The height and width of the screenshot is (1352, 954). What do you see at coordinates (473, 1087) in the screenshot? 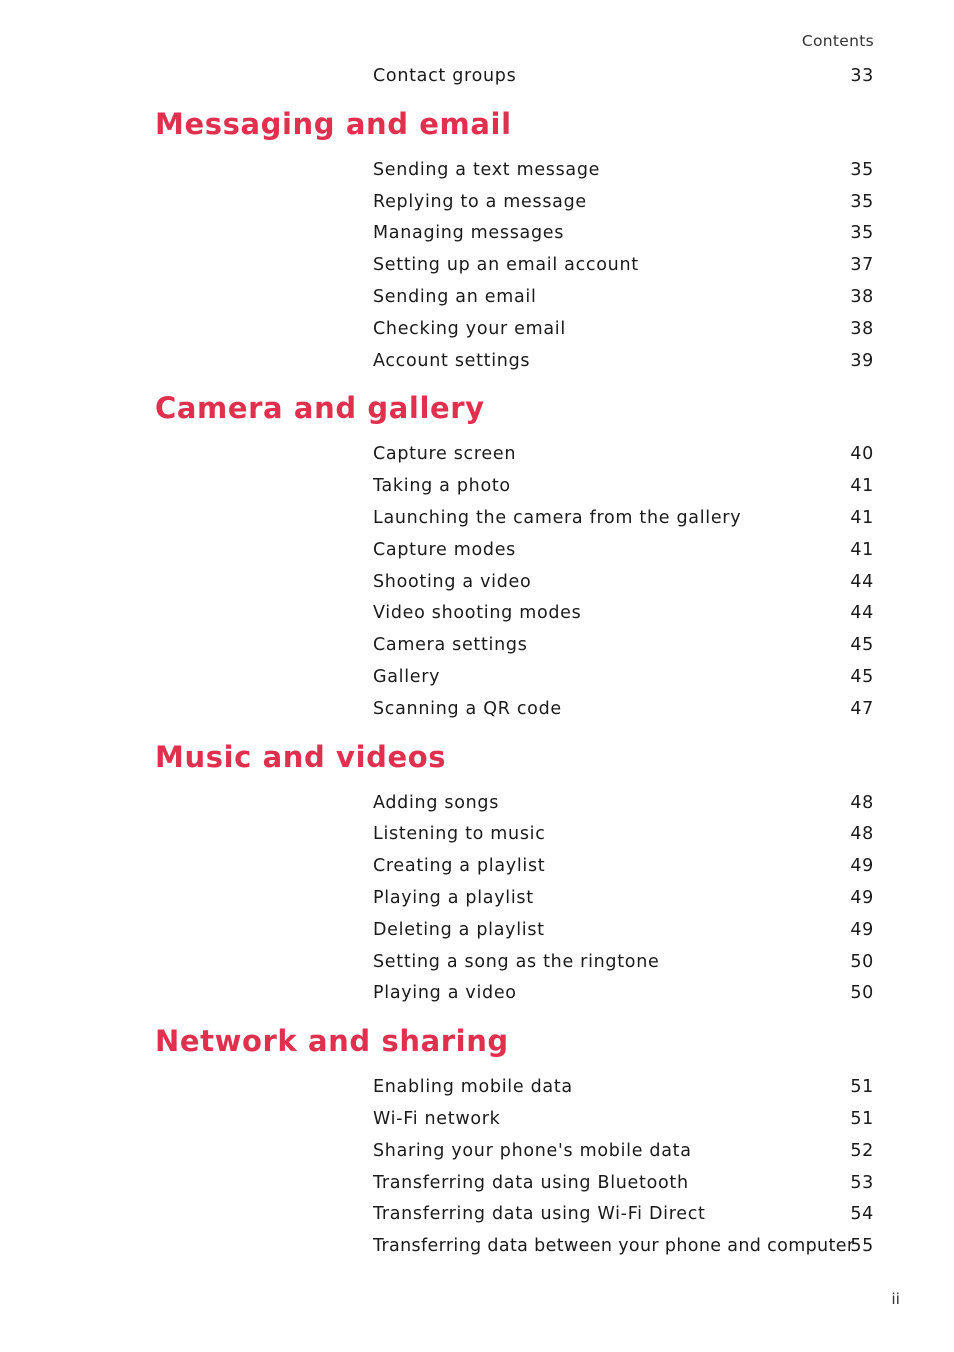
I see `toc-entry-title: Enabling mobile data` at bounding box center [473, 1087].